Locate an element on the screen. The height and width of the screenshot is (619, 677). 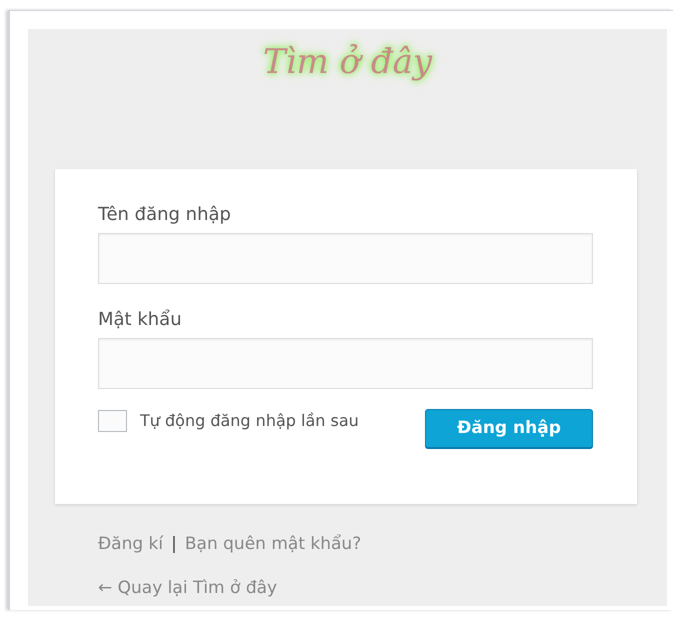
password-label: Mật khẩu is located at coordinates (140, 320).